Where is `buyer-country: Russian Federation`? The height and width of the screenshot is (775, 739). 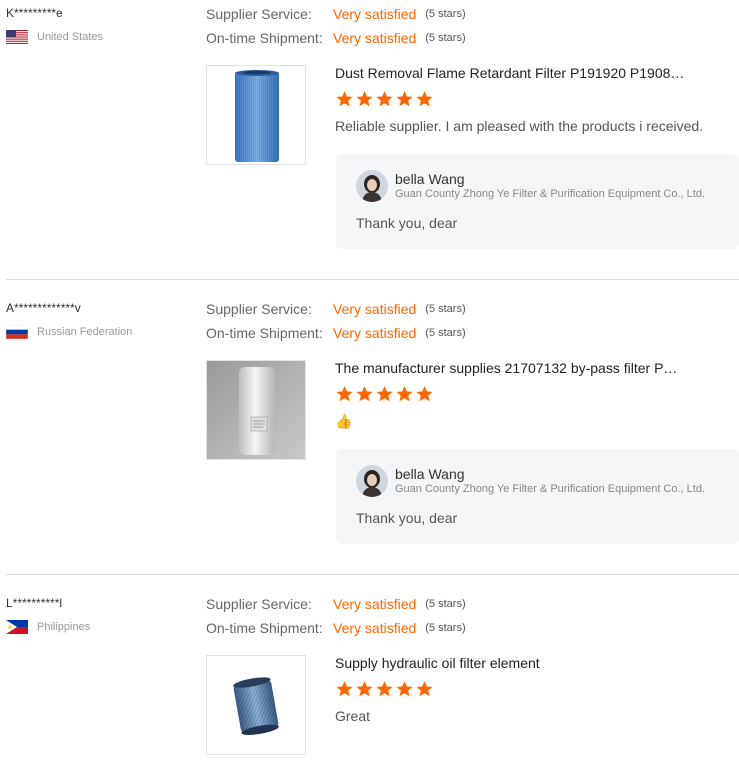 buyer-country: Russian Federation is located at coordinates (69, 332).